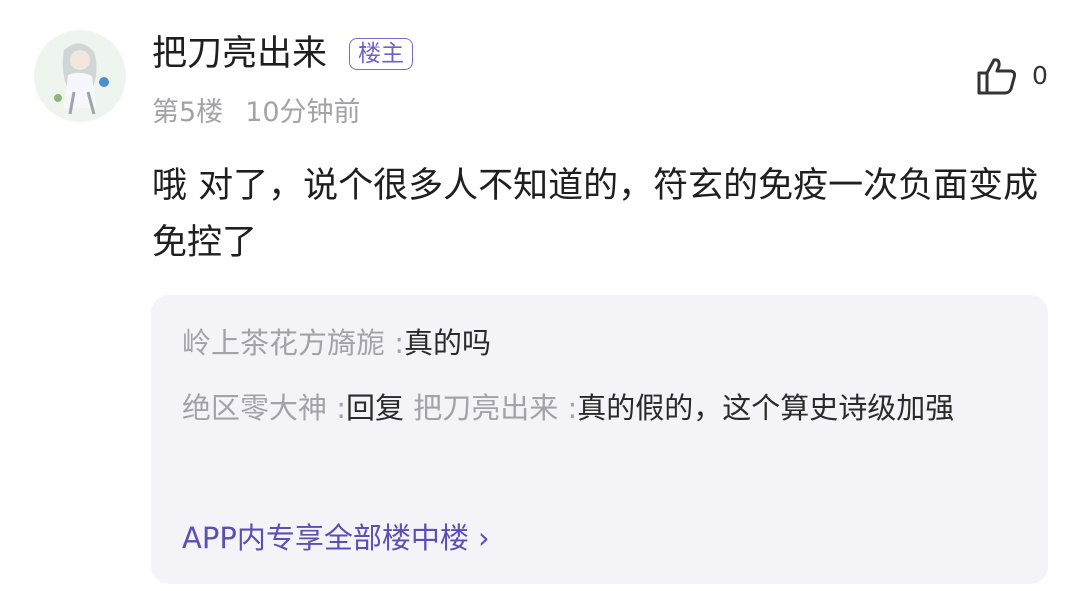  I want to click on avatar-illustration, so click(80, 76).